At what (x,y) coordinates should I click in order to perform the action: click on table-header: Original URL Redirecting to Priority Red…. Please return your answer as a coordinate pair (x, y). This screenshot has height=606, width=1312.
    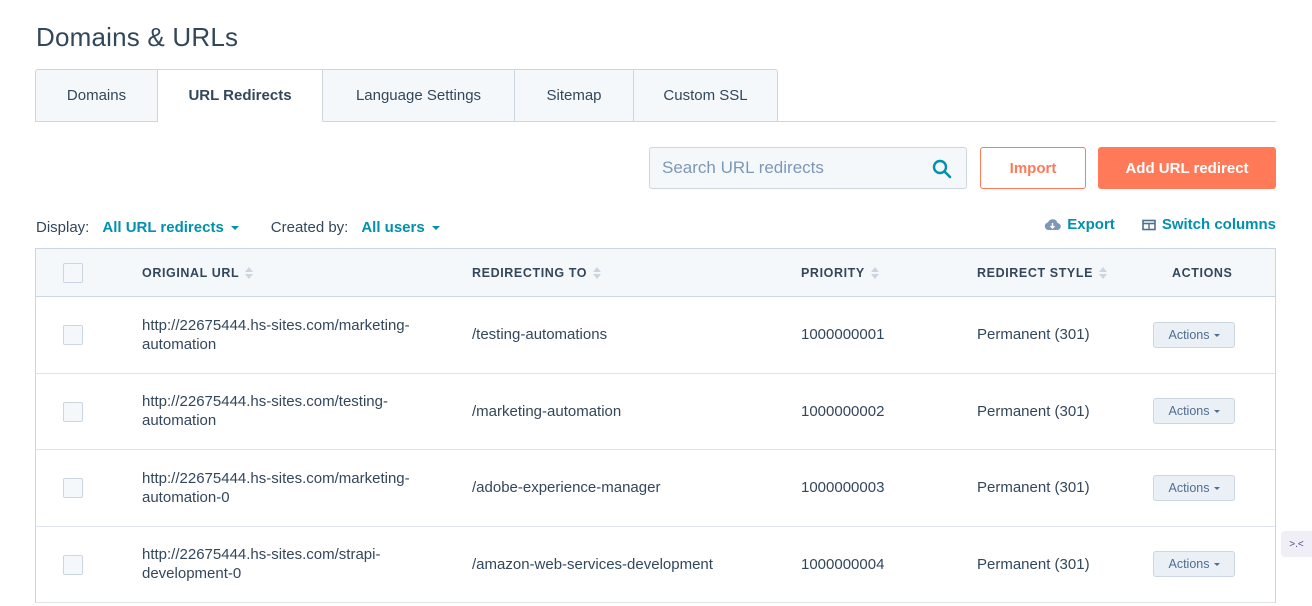
    Looking at the image, I should click on (655, 273).